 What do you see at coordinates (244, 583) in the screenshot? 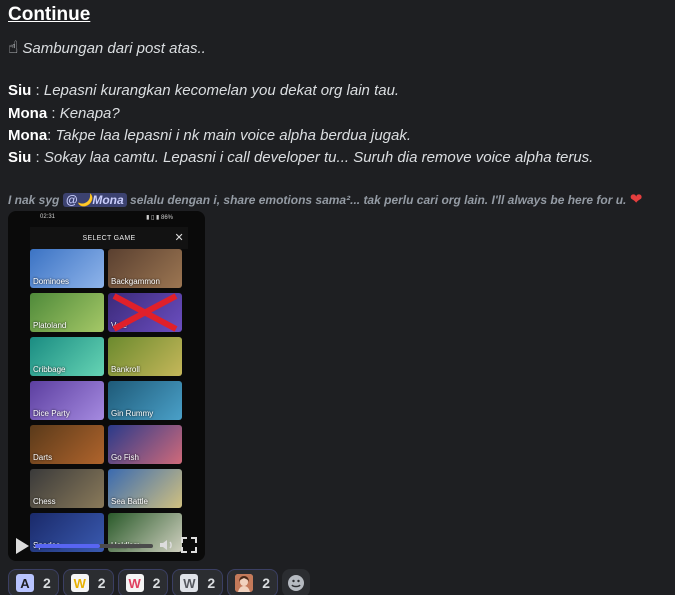
I see `avatar-emoji` at bounding box center [244, 583].